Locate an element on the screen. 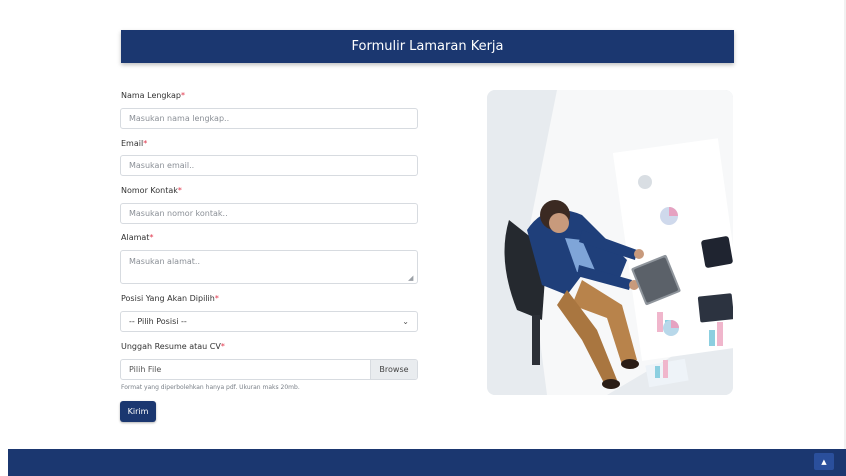 The height and width of the screenshot is (476, 846). name-label: Nama Lengkap* is located at coordinates (153, 95).